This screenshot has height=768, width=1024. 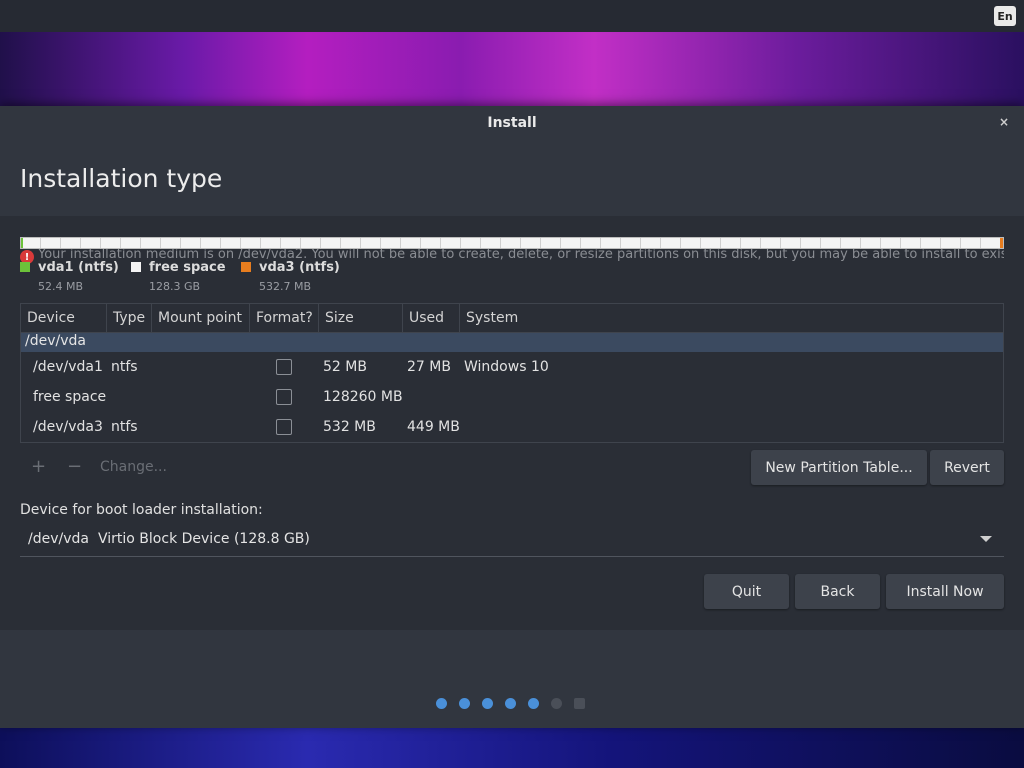 What do you see at coordinates (61, 286) in the screenshot?
I see `legend-size: 52.4 MB` at bounding box center [61, 286].